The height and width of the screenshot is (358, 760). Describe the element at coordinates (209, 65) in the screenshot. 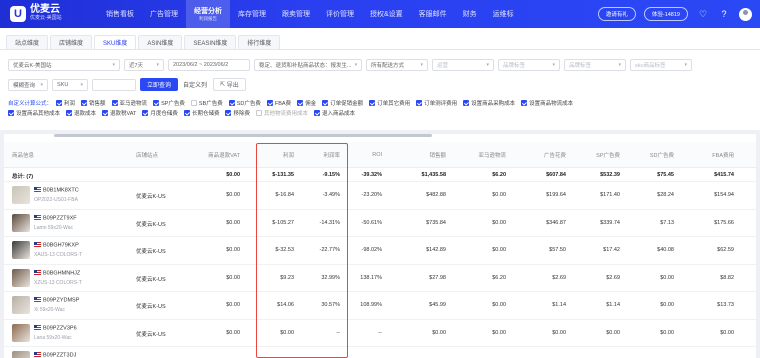

I see `date-range: 2023/06/2 ~ 2023/06/2` at that location.